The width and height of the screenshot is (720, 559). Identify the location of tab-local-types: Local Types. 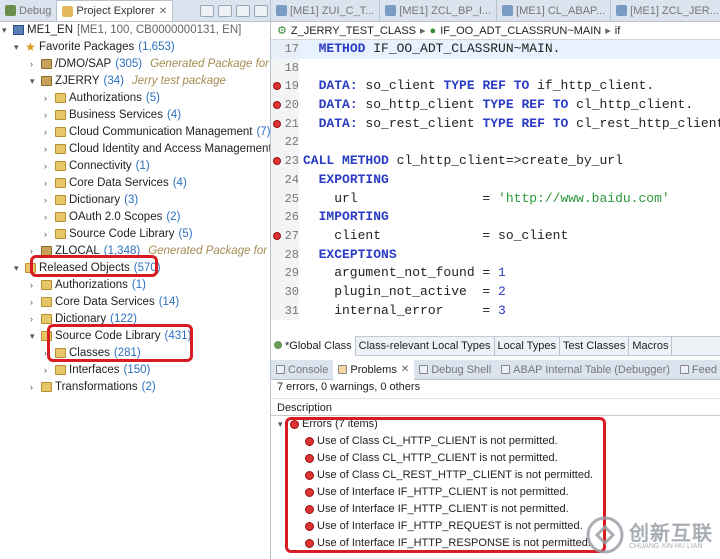
(528, 346).